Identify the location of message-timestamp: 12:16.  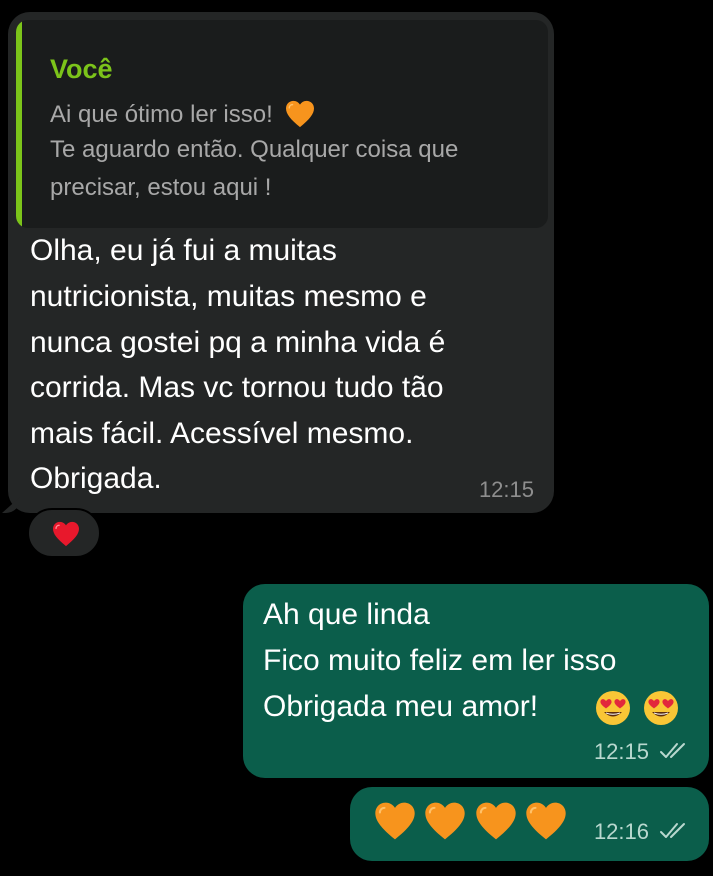
(621, 831).